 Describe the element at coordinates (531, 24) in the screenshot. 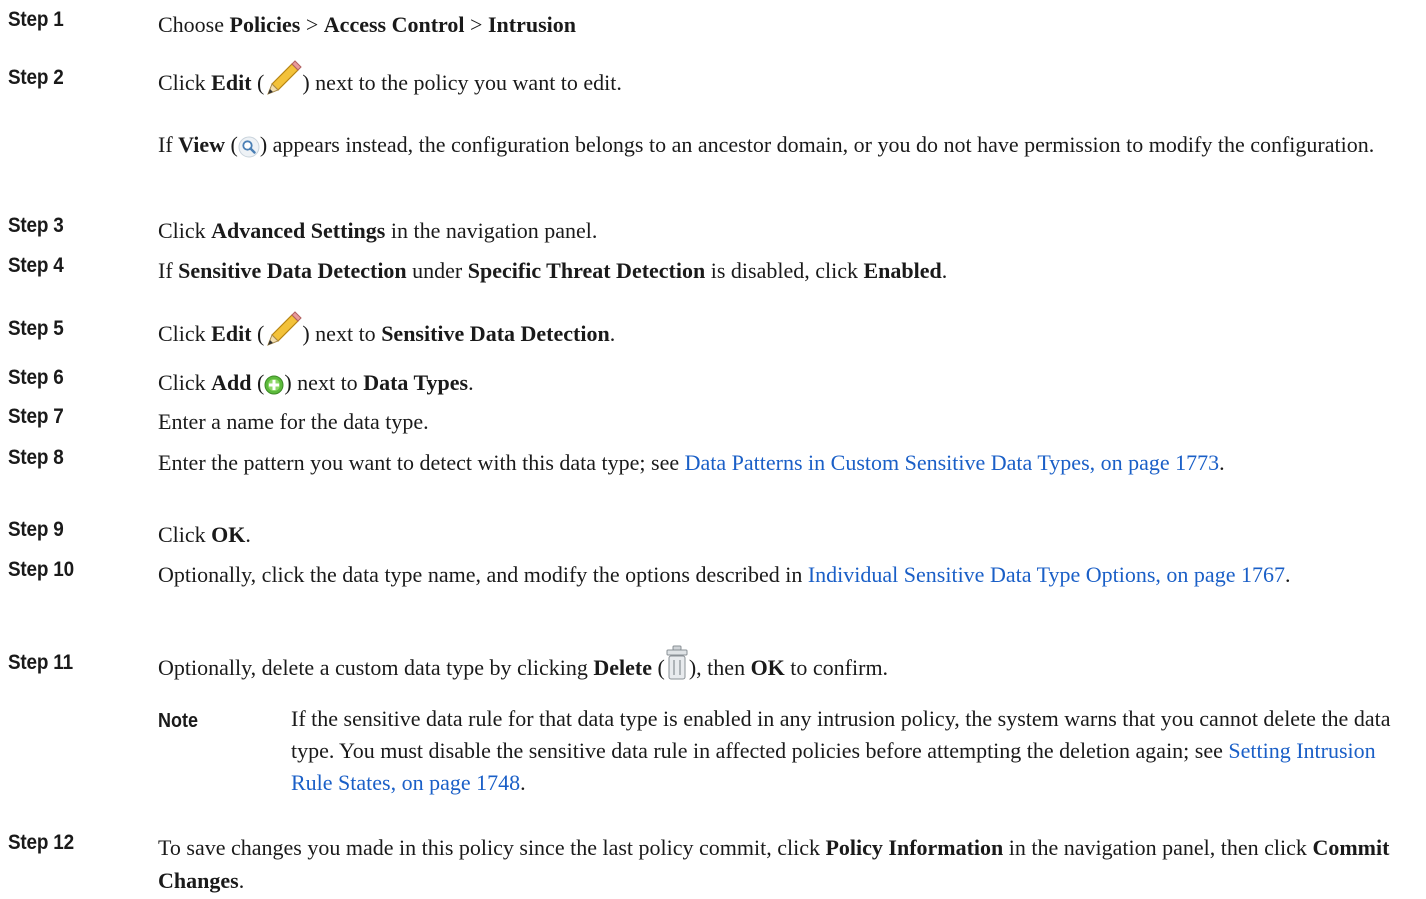

I see `menu-intrusion: Intrusion` at that location.